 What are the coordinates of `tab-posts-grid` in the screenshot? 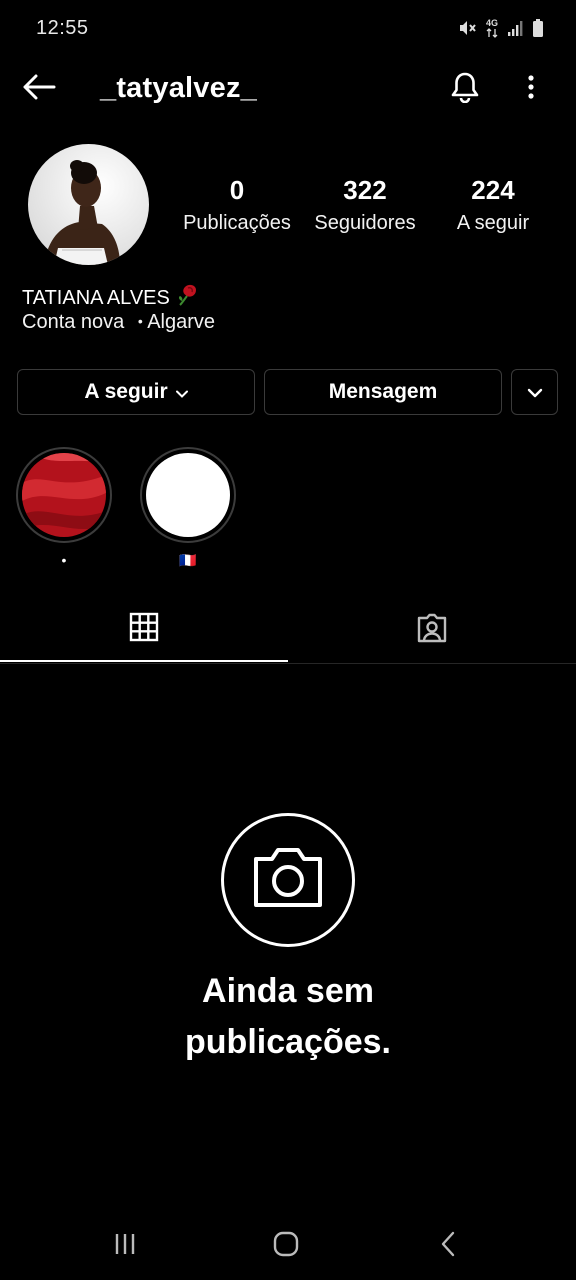 It's located at (144, 630).